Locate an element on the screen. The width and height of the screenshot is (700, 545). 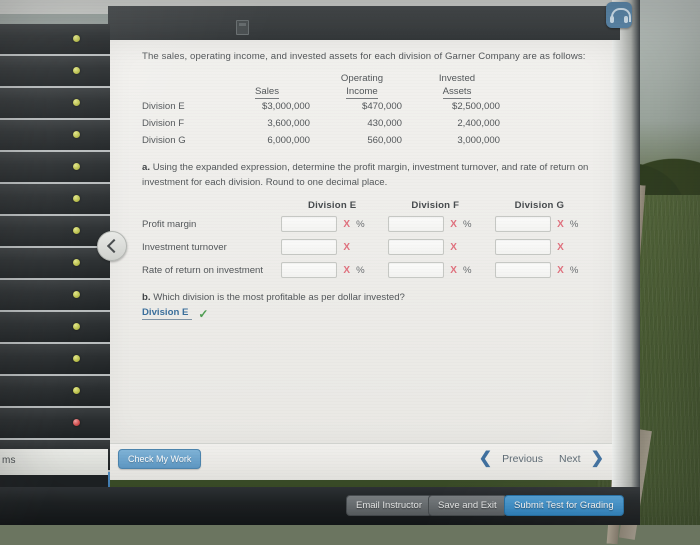
answer-header-division-g: Division G is located at coordinates (539, 206).